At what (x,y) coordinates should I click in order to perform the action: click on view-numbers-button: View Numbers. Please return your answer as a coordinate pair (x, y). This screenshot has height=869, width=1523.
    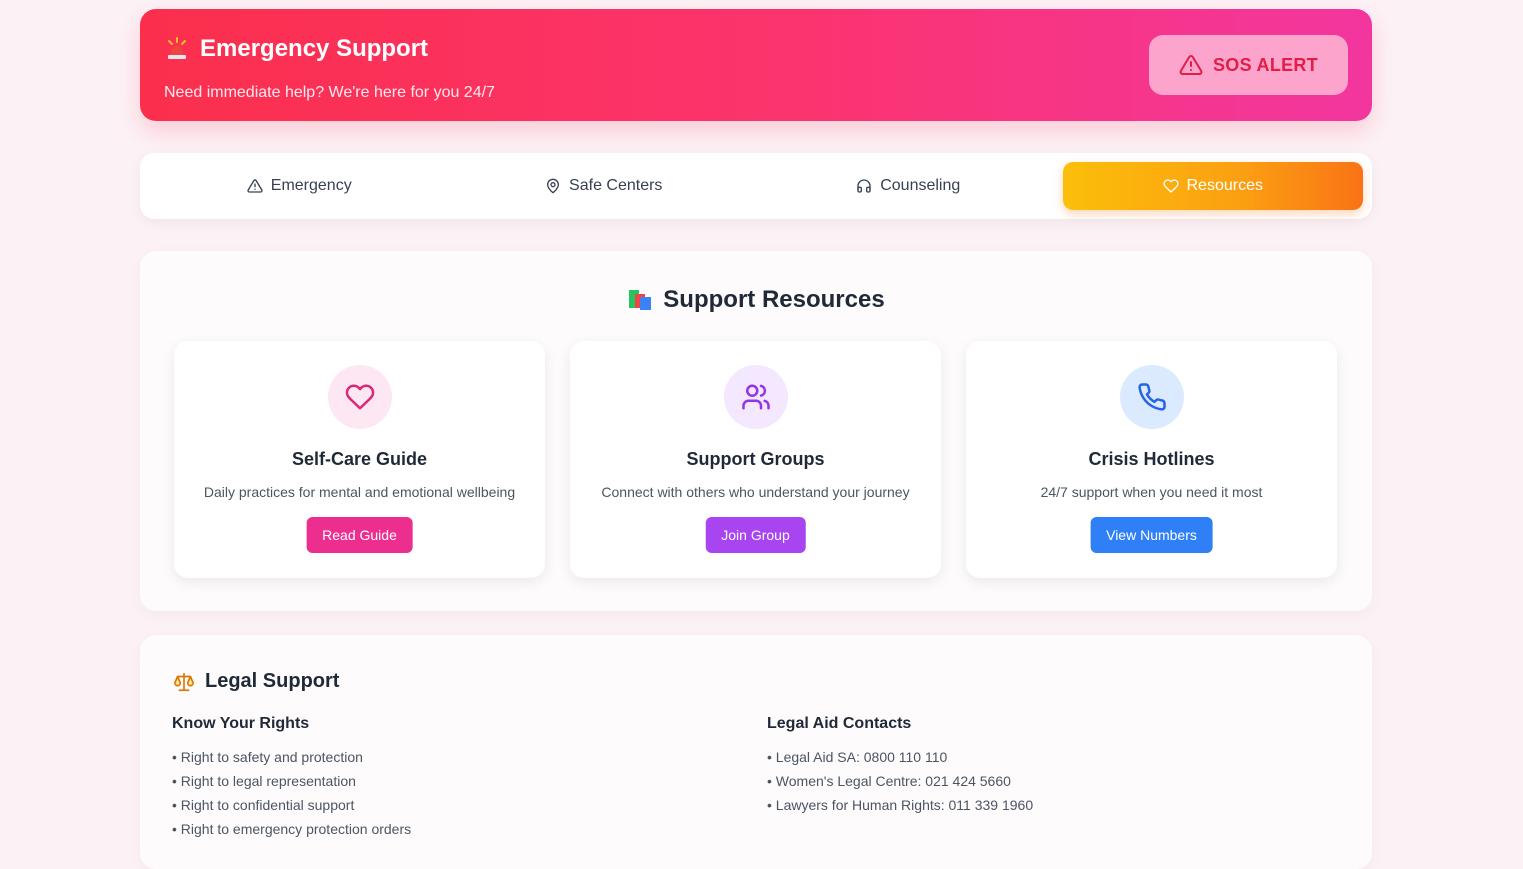
    Looking at the image, I should click on (1151, 535).